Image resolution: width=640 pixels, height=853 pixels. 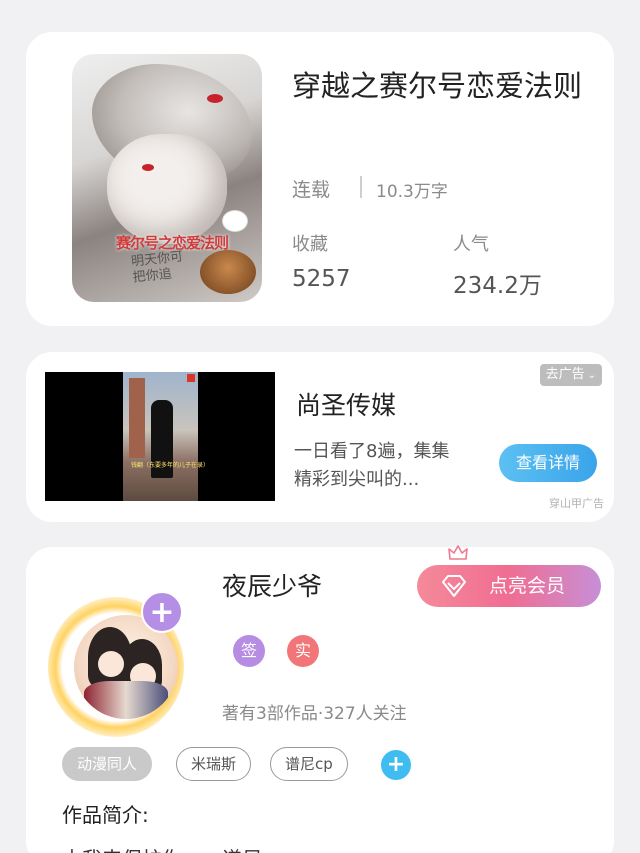 What do you see at coordinates (576, 503) in the screenshot?
I see `ad-source-label: 穿山甲广告` at bounding box center [576, 503].